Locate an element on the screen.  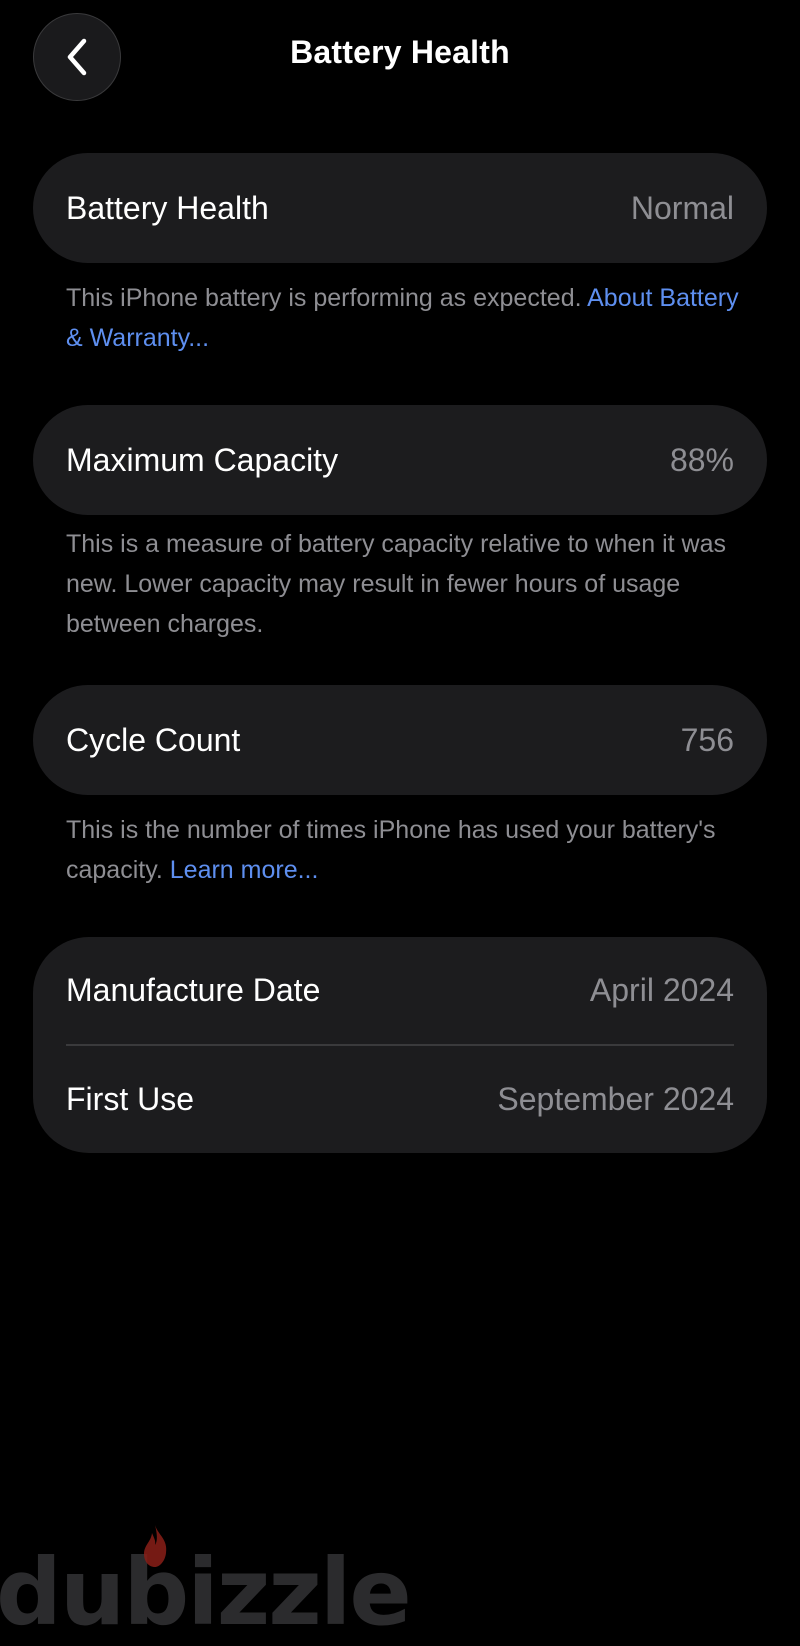
manufacture-date-value: April 2024 is located at coordinates (661, 990).